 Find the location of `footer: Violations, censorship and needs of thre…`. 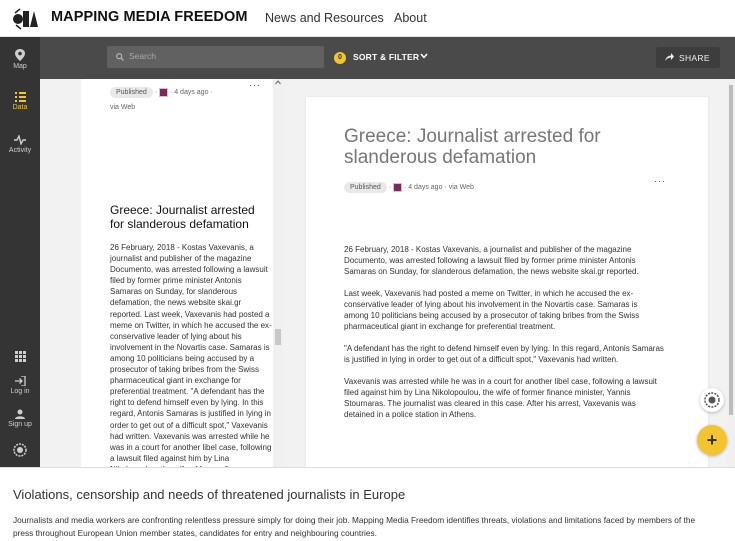

footer: Violations, censorship and needs of thre… is located at coordinates (367, 504).